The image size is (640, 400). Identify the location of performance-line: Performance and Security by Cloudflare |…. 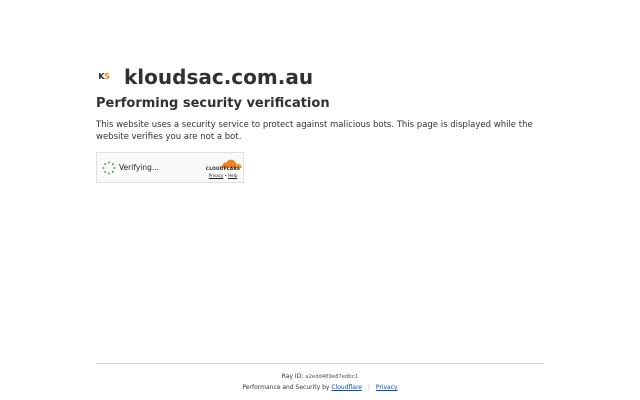
(320, 387).